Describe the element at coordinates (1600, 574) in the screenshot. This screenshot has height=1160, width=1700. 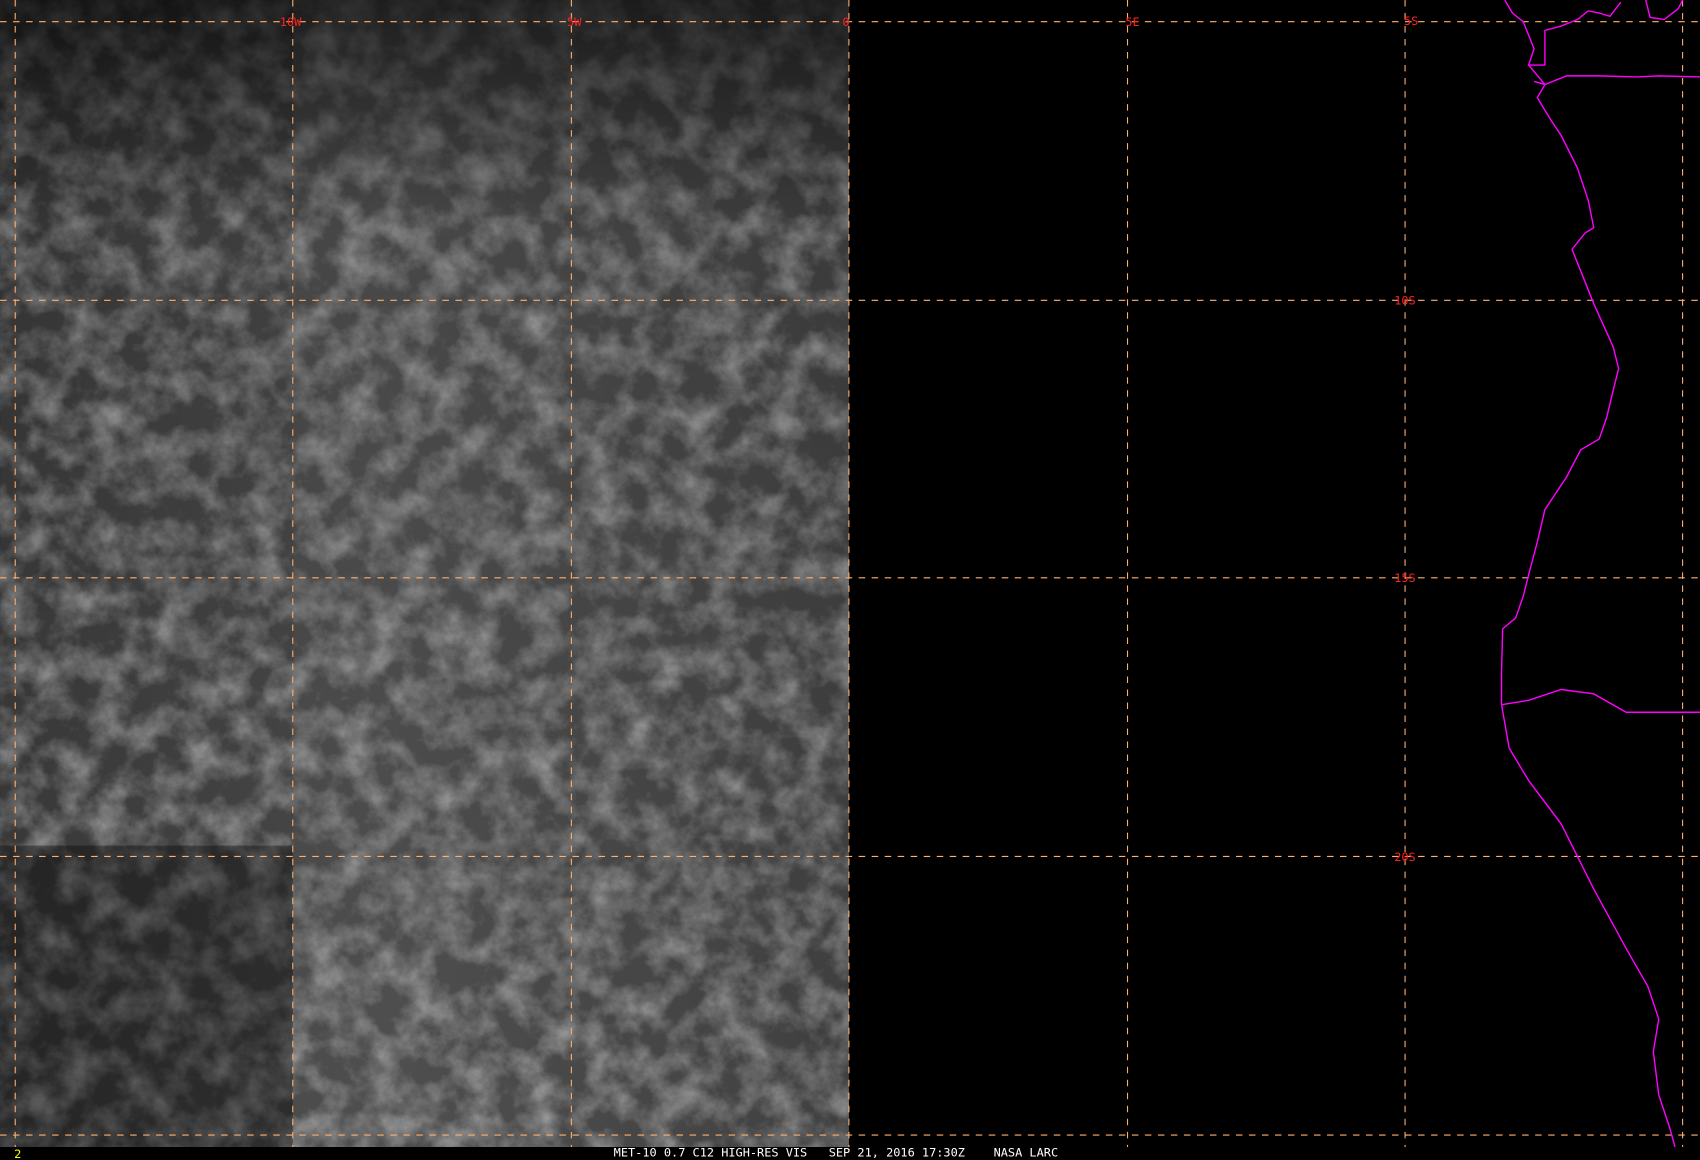
I see `coastline-borders` at that location.